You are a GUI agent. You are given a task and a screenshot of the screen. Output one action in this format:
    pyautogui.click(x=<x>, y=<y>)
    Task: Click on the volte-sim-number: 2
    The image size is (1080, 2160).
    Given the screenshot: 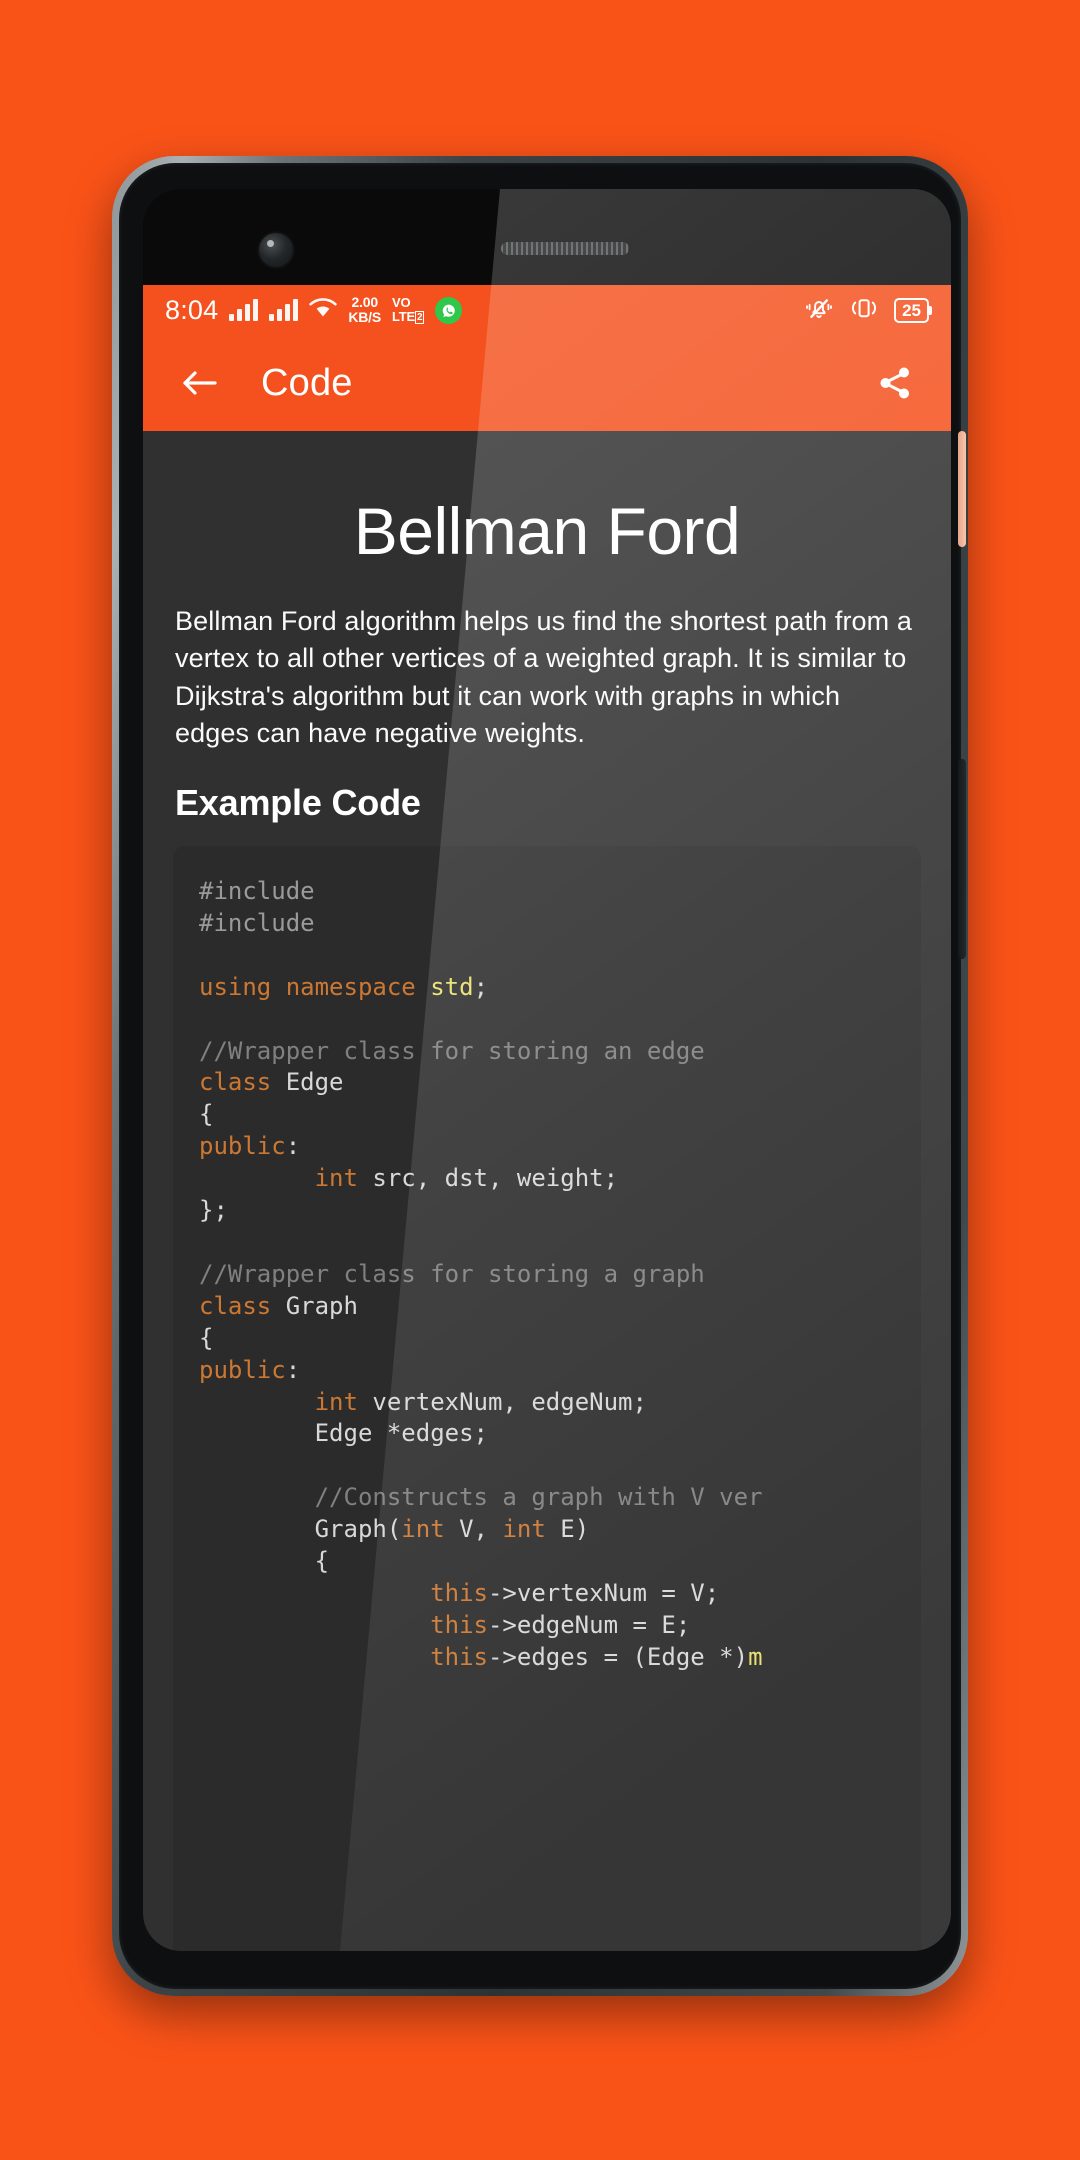 What is the action you would take?
    pyautogui.click(x=420, y=317)
    